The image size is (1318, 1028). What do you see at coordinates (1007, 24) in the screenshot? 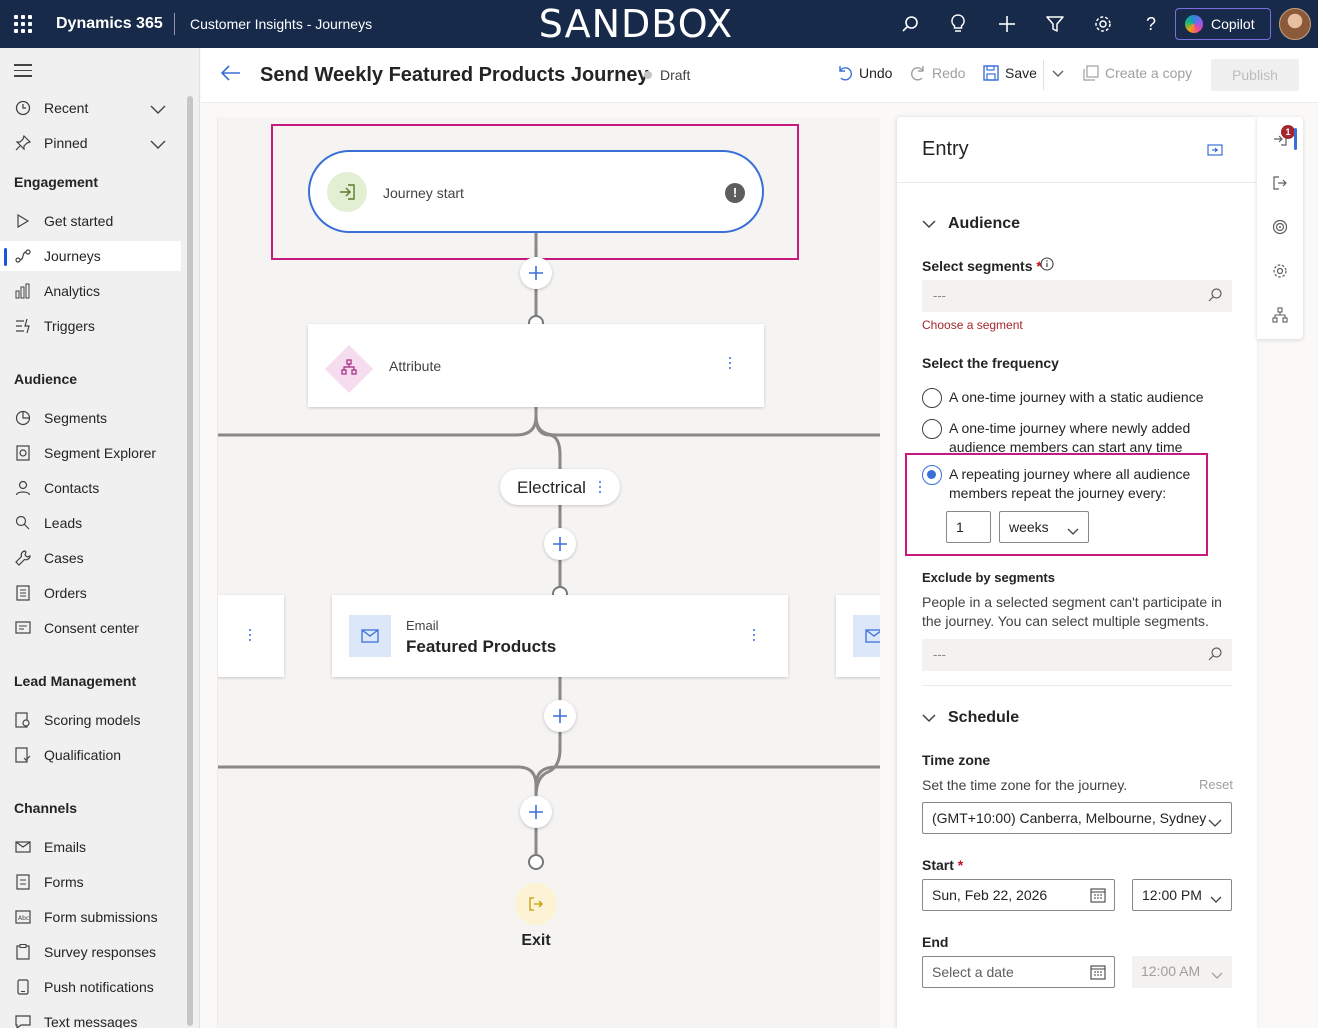
I see `plus-icon` at bounding box center [1007, 24].